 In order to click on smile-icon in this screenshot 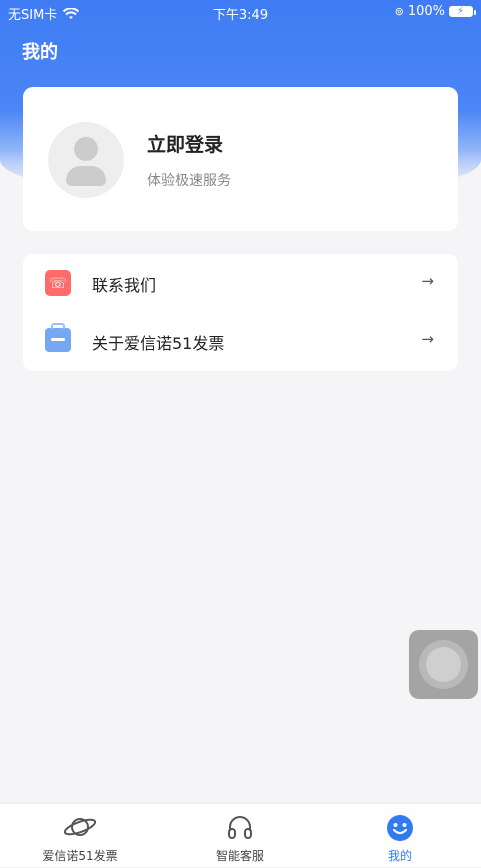, I will do `click(400, 828)`.